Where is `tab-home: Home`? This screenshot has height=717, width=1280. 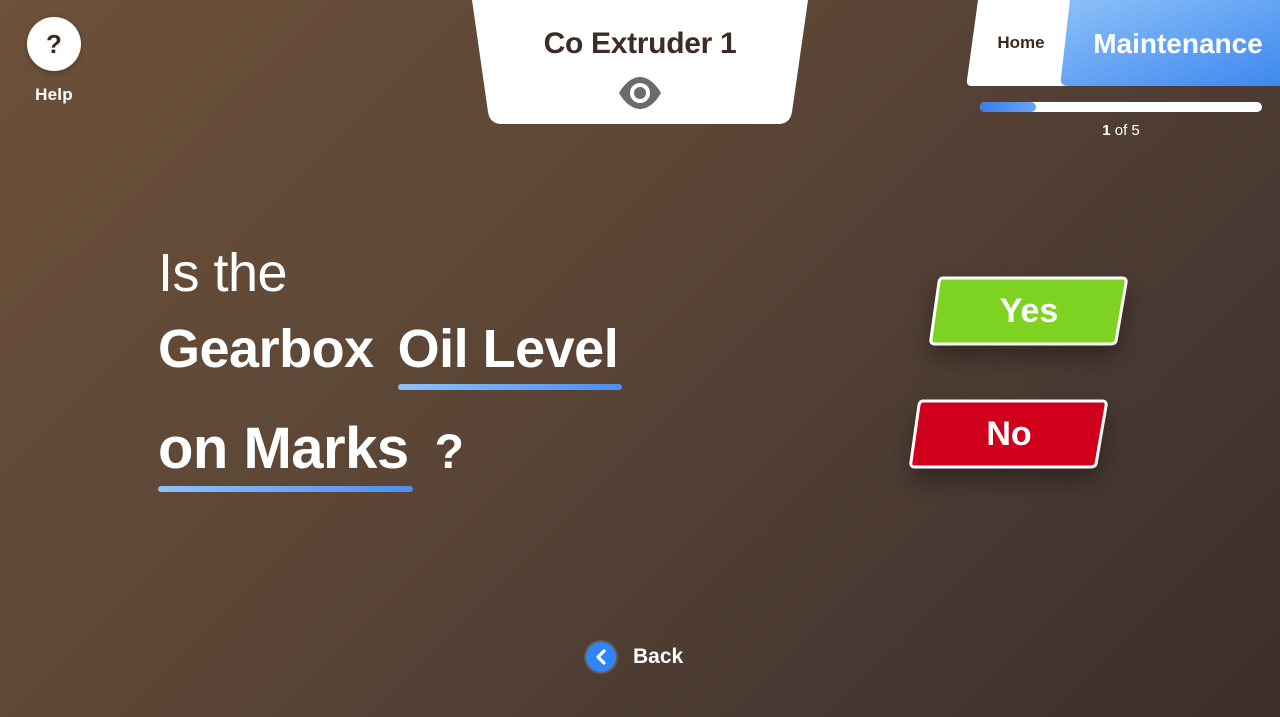 tab-home: Home is located at coordinates (1021, 43).